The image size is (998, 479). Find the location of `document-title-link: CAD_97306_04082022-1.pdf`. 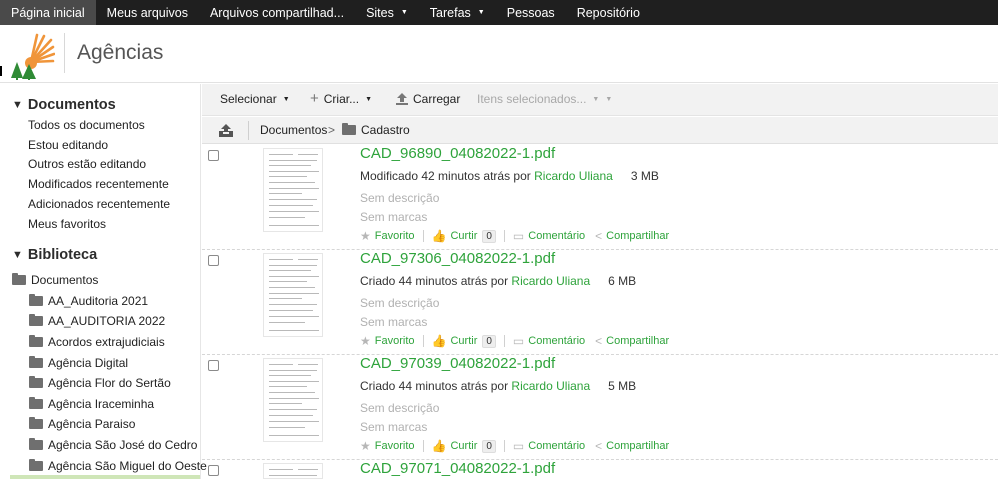

document-title-link: CAD_97306_04082022-1.pdf is located at coordinates (457, 258).